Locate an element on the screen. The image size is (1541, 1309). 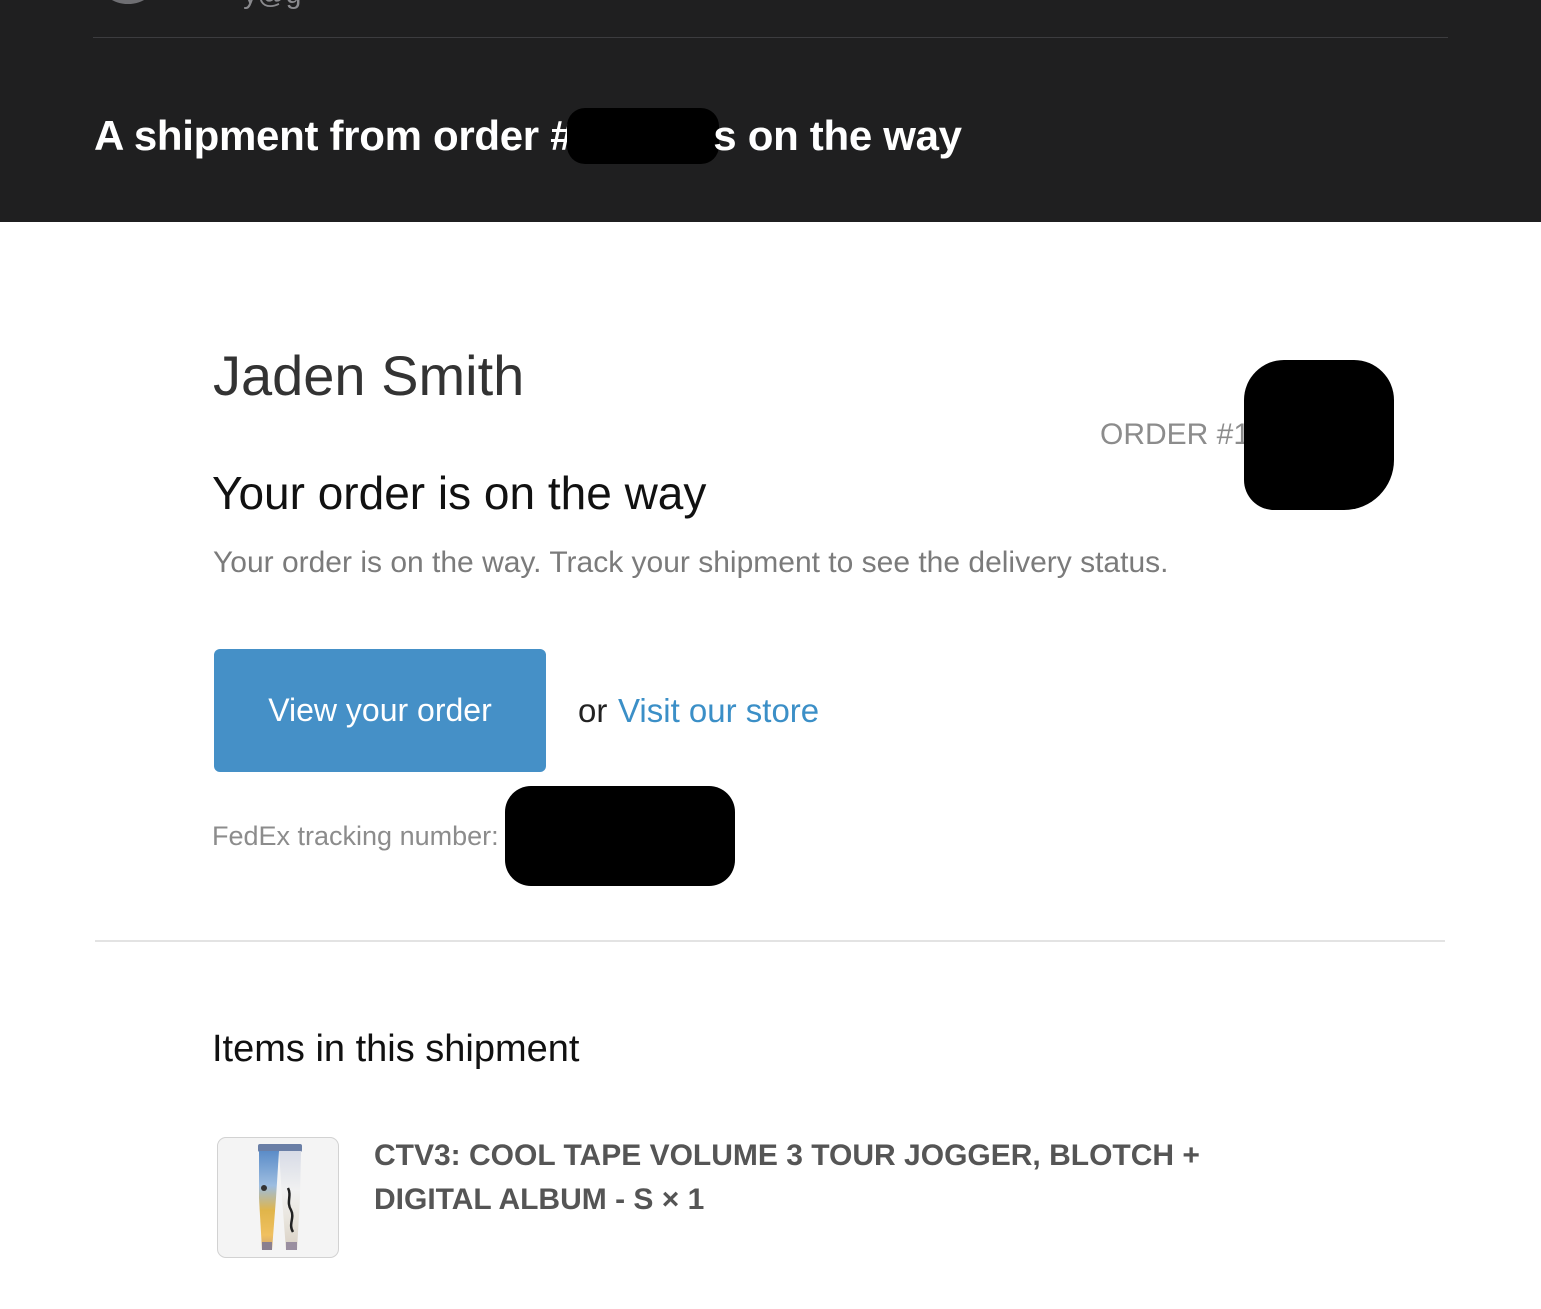
shipment-items-heading: Items in this shipment is located at coordinates (396, 1049).